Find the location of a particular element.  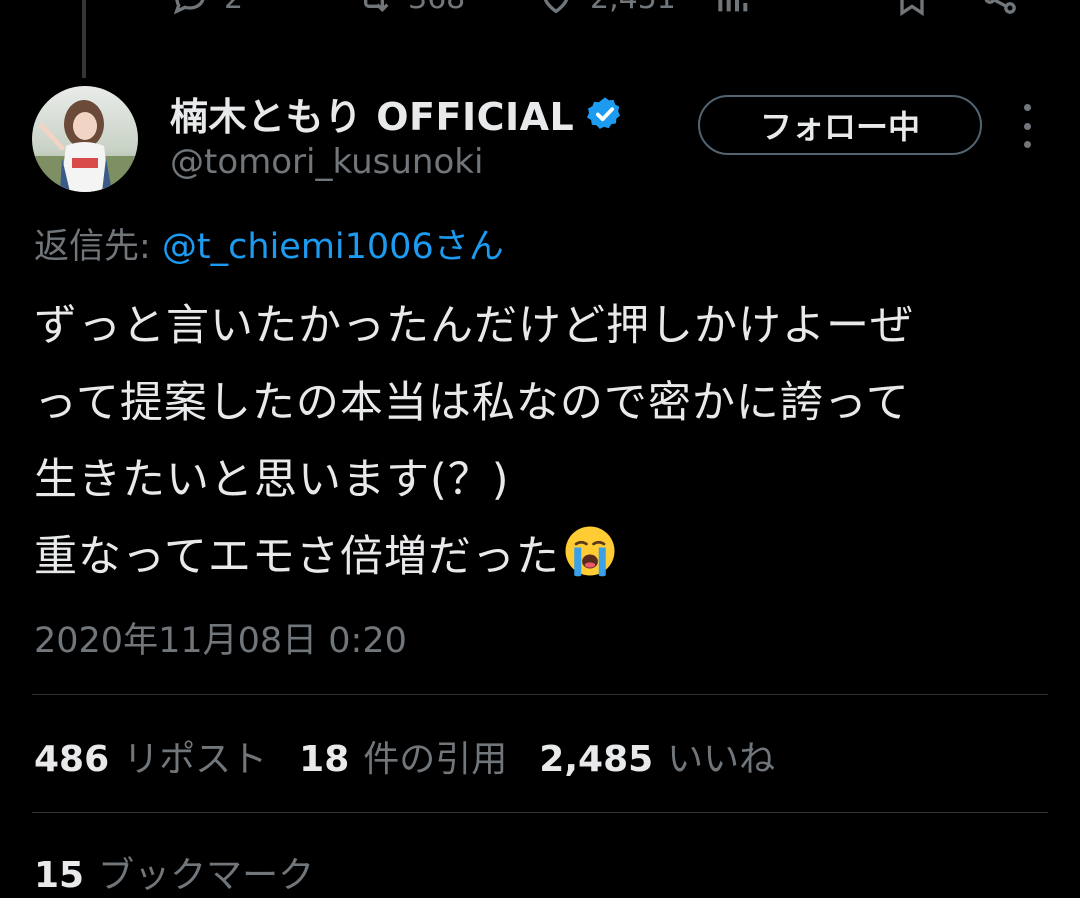

loudly-crying-face-icon is located at coordinates (590, 551).